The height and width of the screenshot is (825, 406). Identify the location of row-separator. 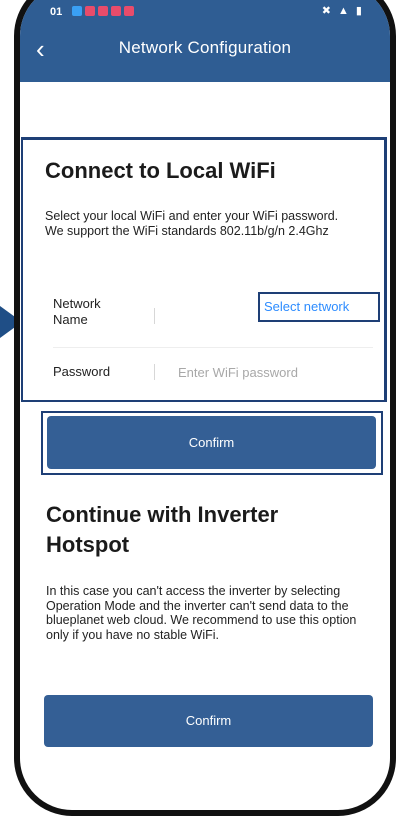
(213, 347).